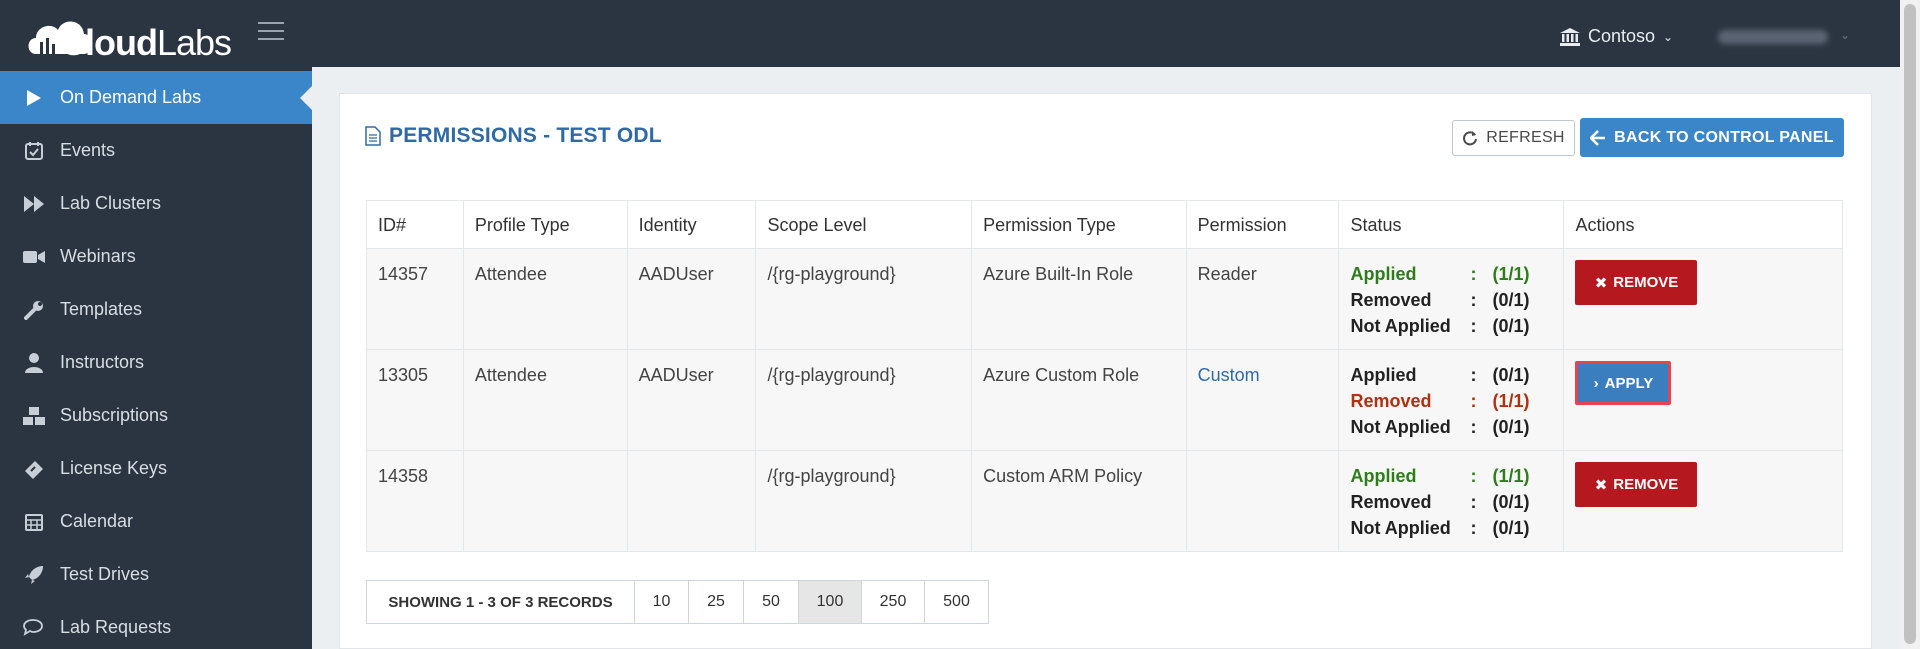  I want to click on col-profile-type: Profile Type, so click(545, 224).